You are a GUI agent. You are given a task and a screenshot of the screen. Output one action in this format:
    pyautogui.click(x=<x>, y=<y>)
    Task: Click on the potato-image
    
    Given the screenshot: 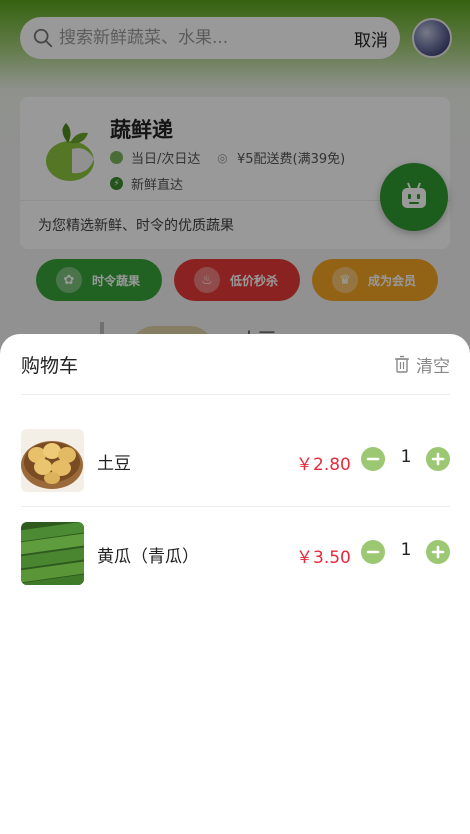 What is the action you would take?
    pyautogui.click(x=52, y=460)
    